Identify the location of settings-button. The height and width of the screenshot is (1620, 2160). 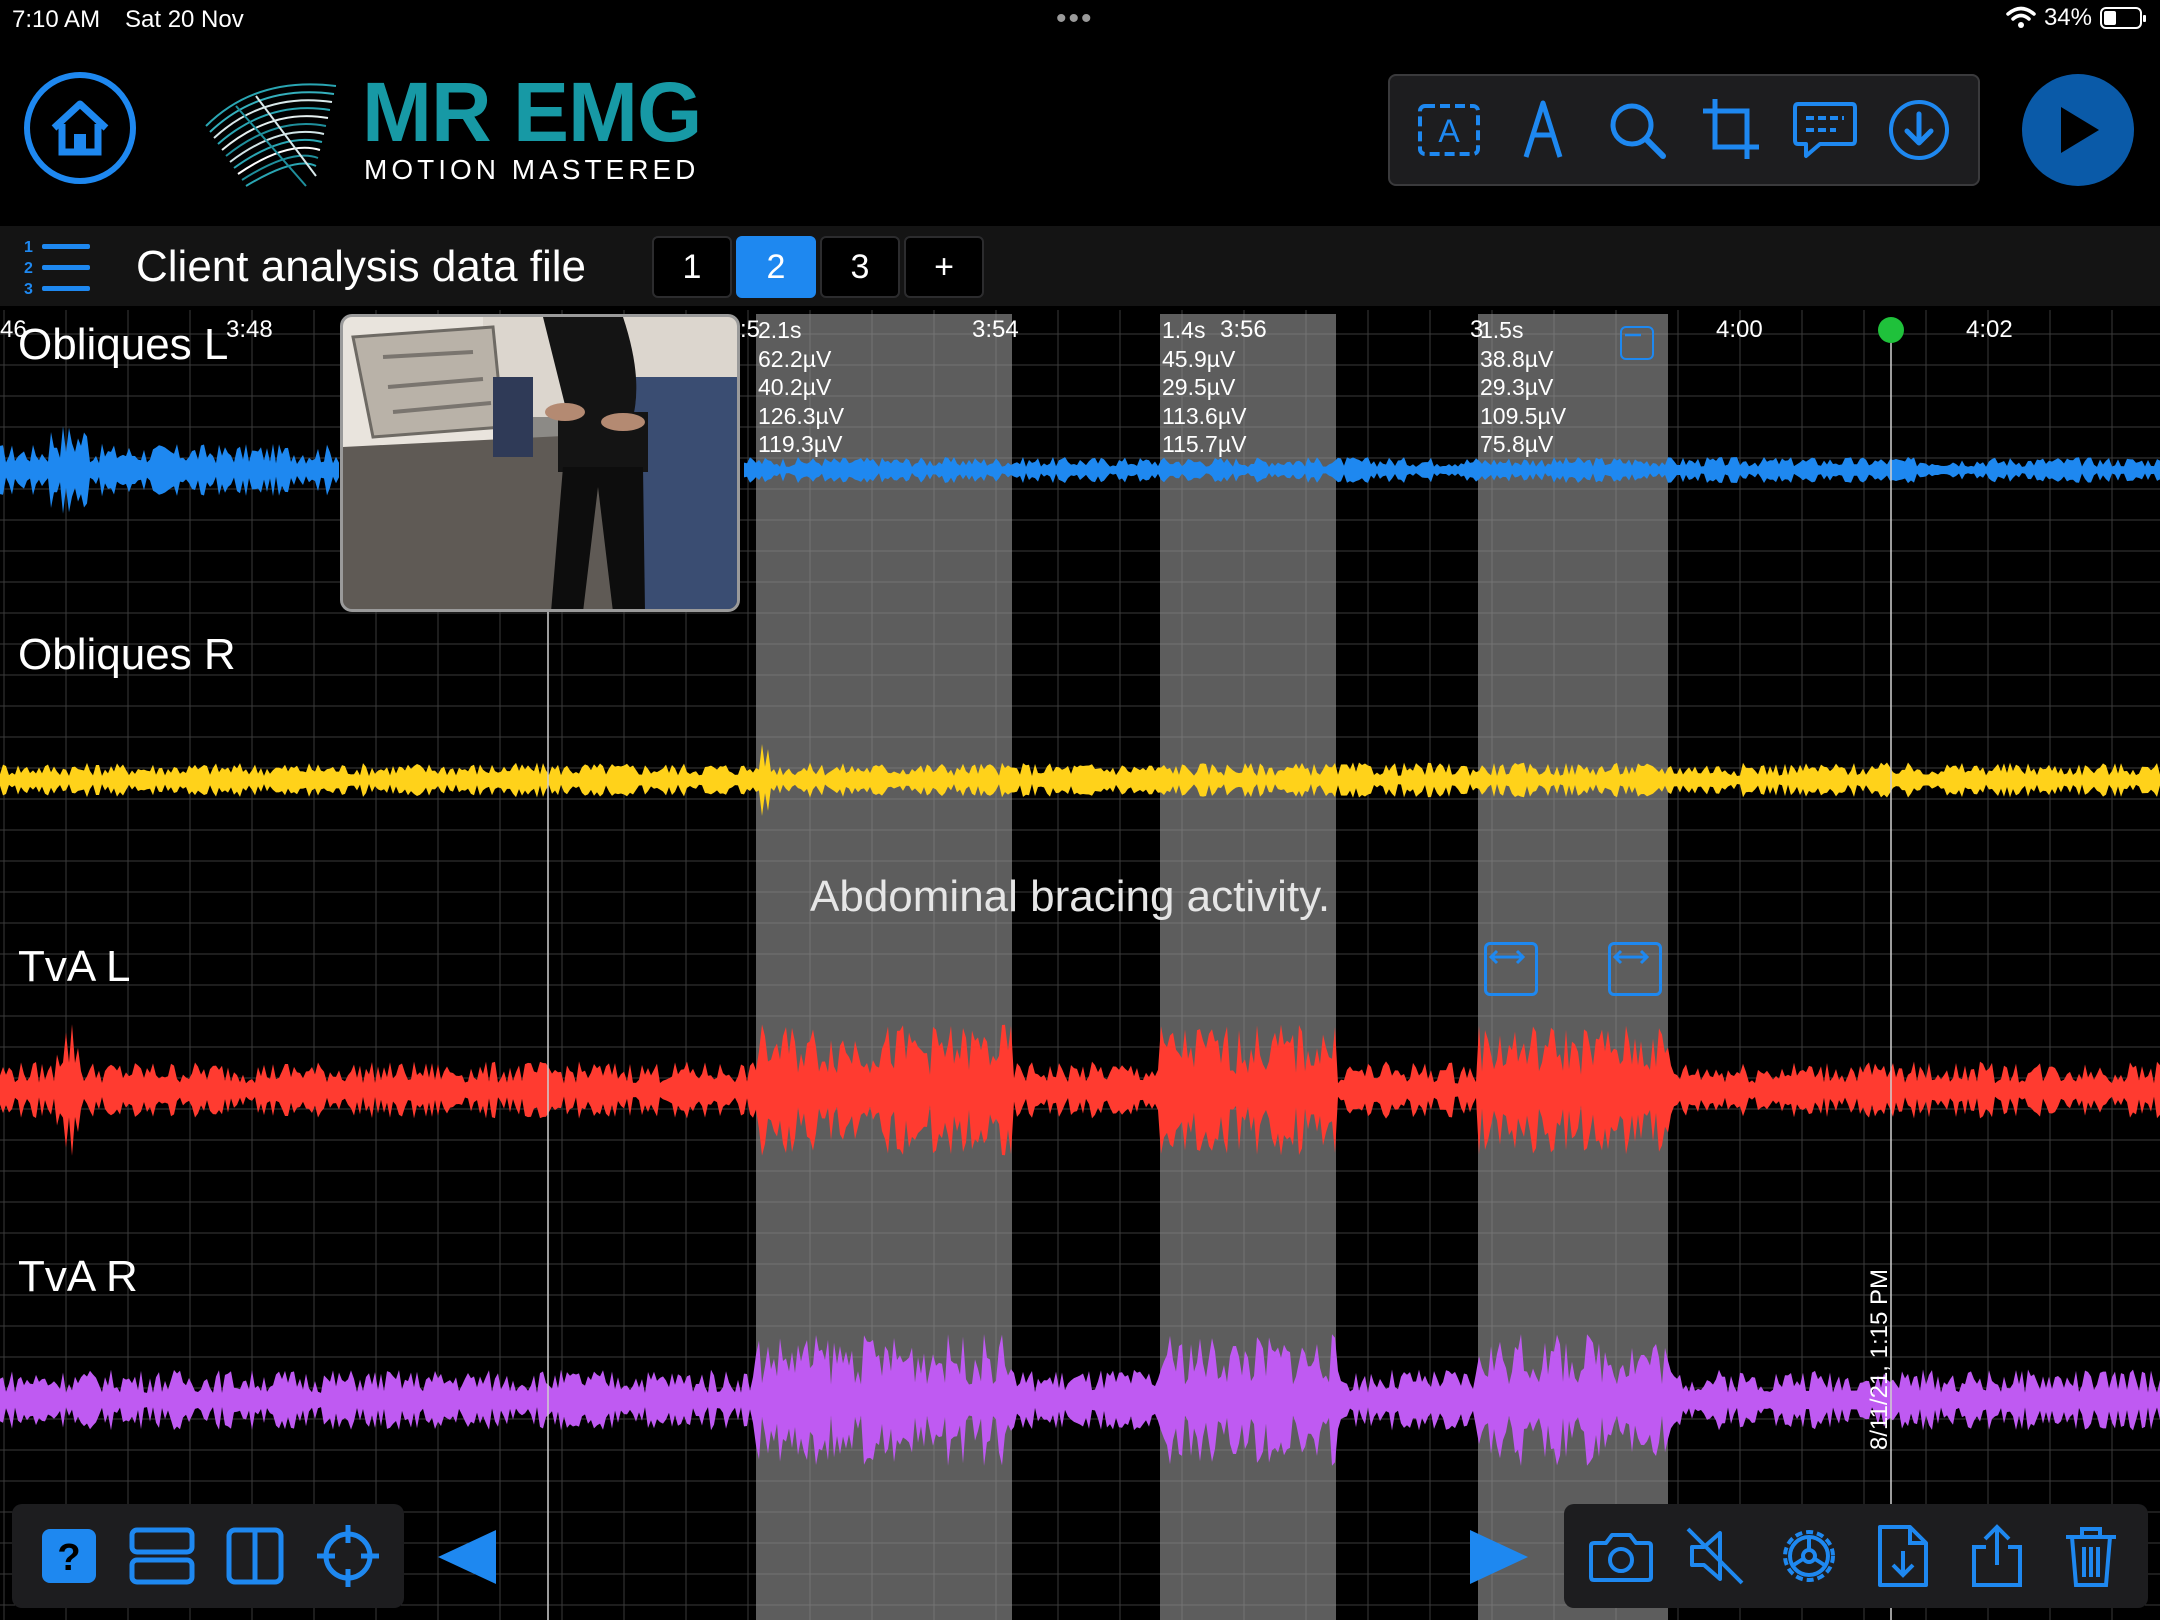
(1809, 1556).